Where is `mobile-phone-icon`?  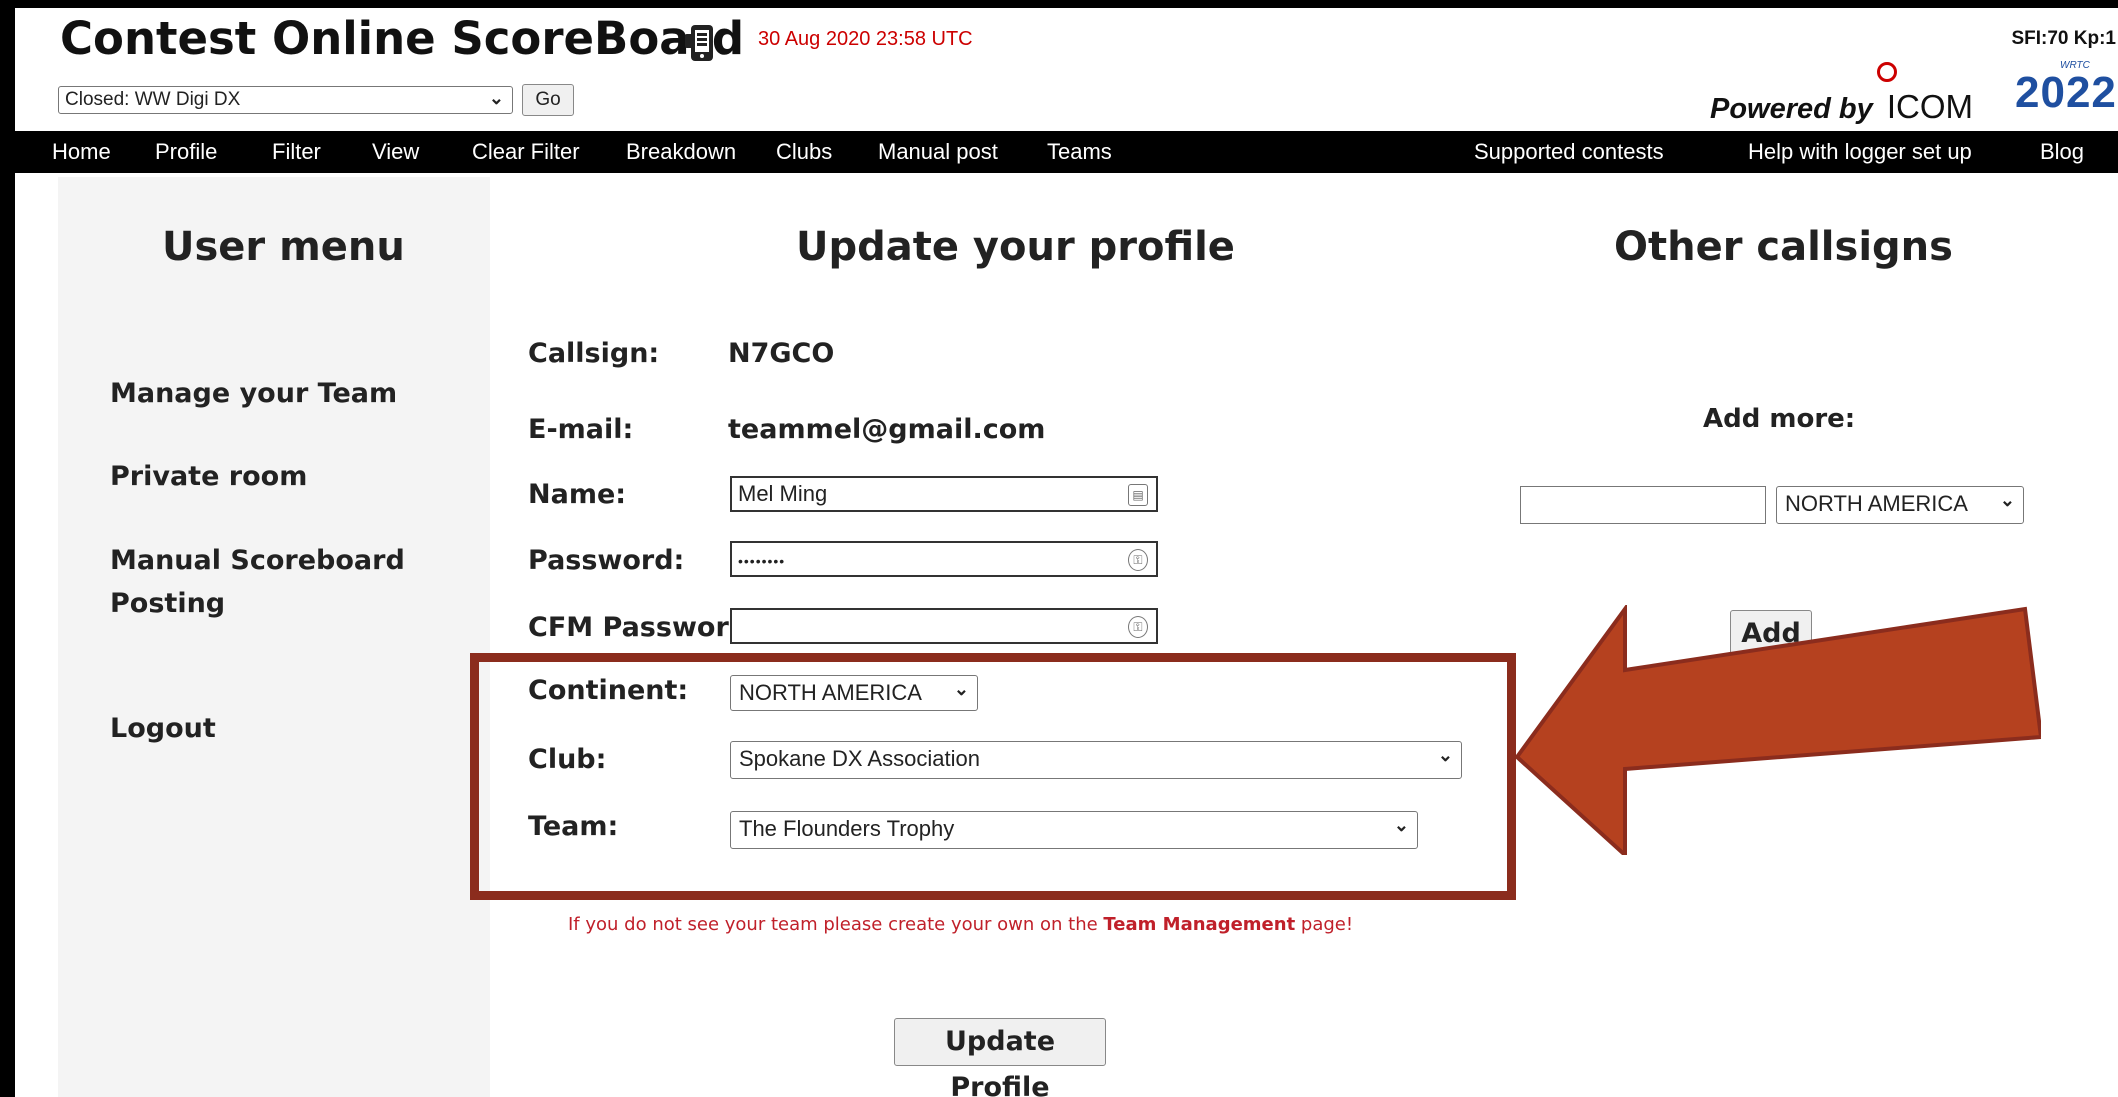 mobile-phone-icon is located at coordinates (701, 43).